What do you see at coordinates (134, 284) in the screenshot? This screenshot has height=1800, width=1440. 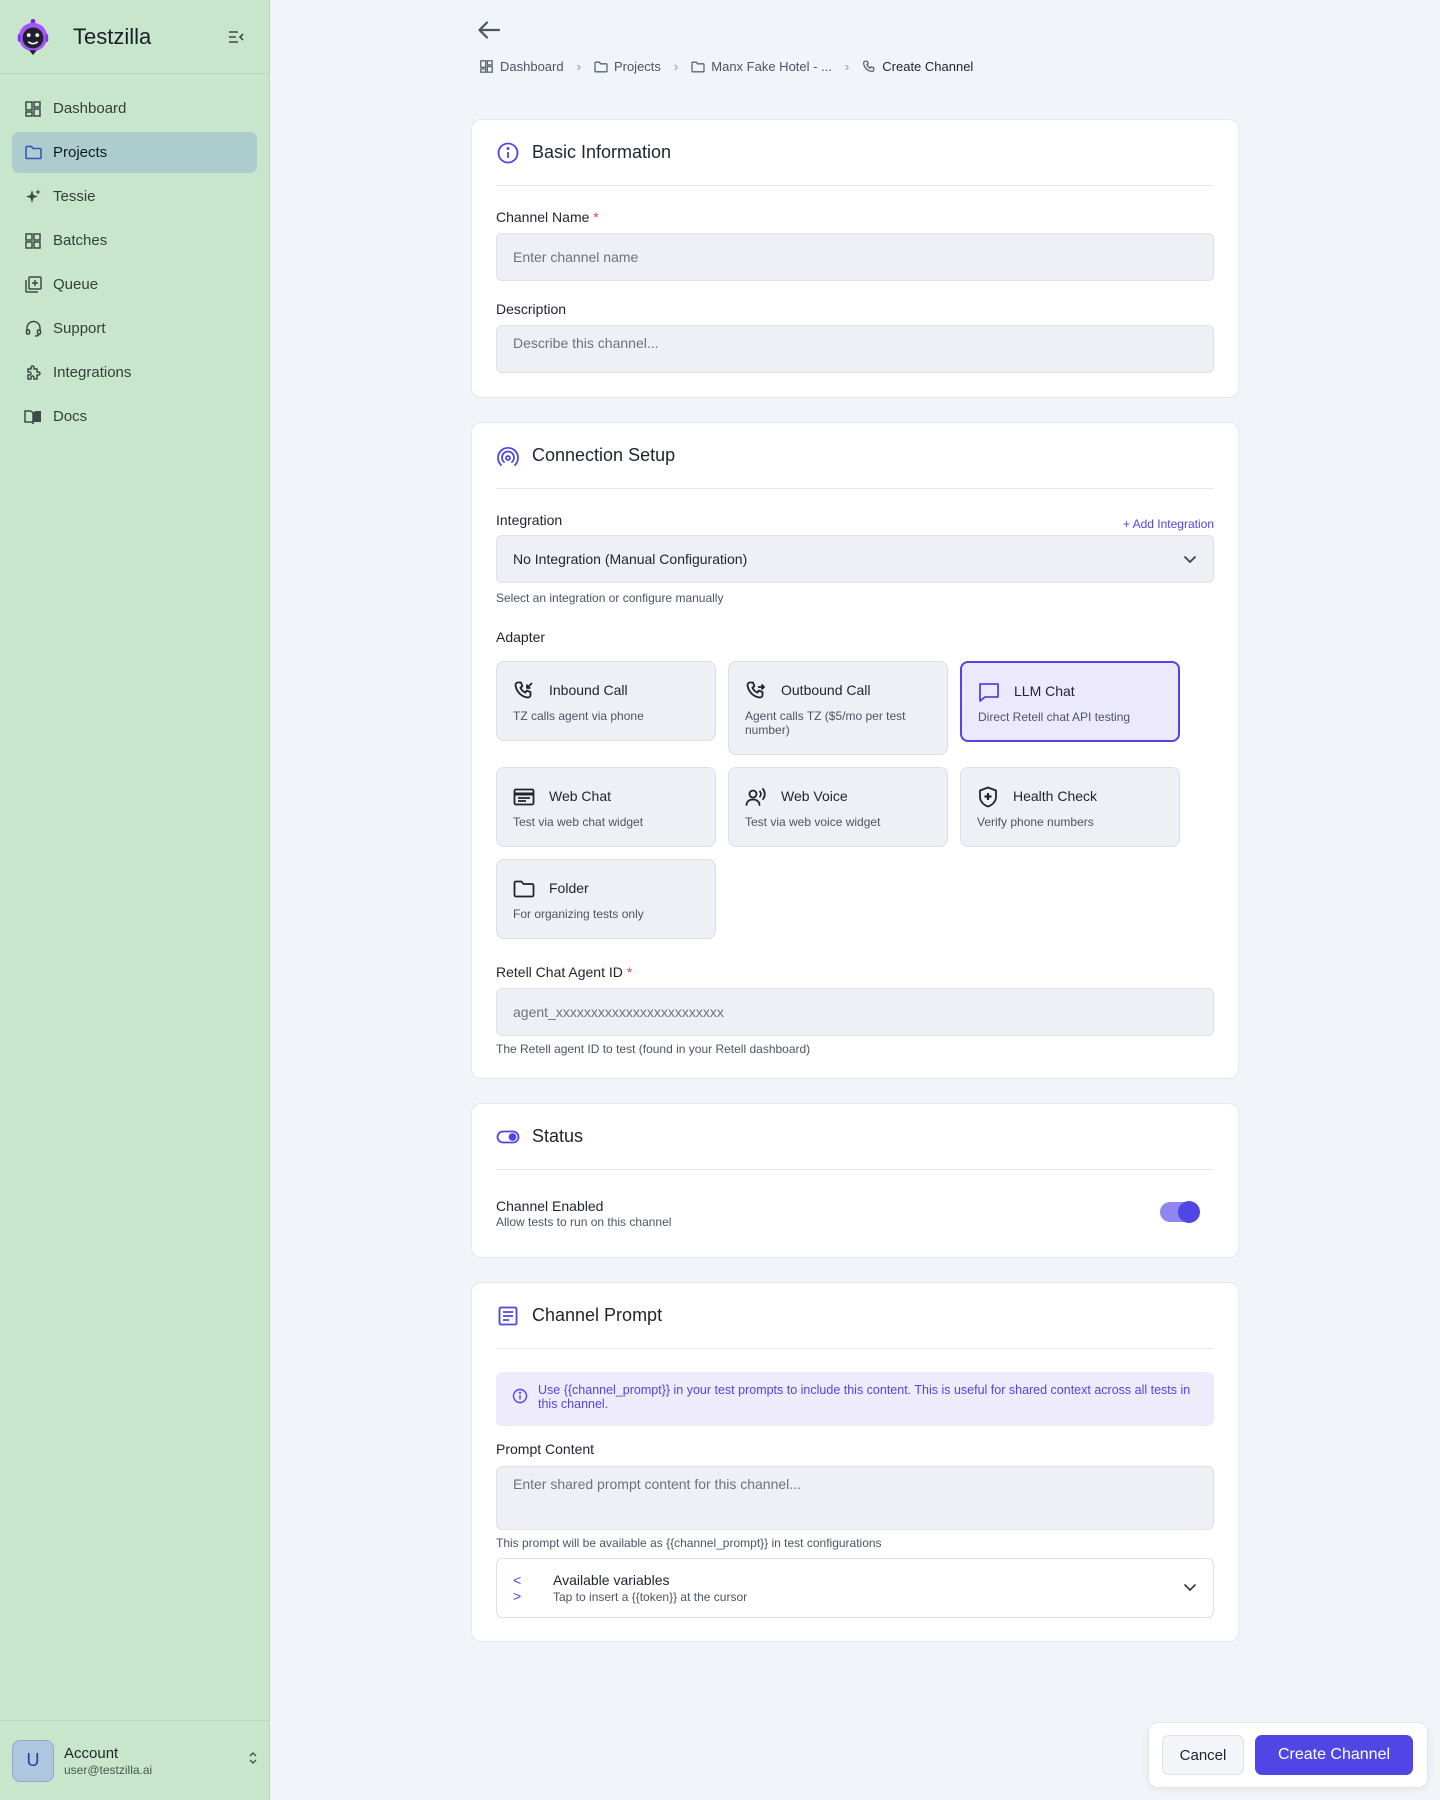 I see `sidebar-item-queue: Queue` at bounding box center [134, 284].